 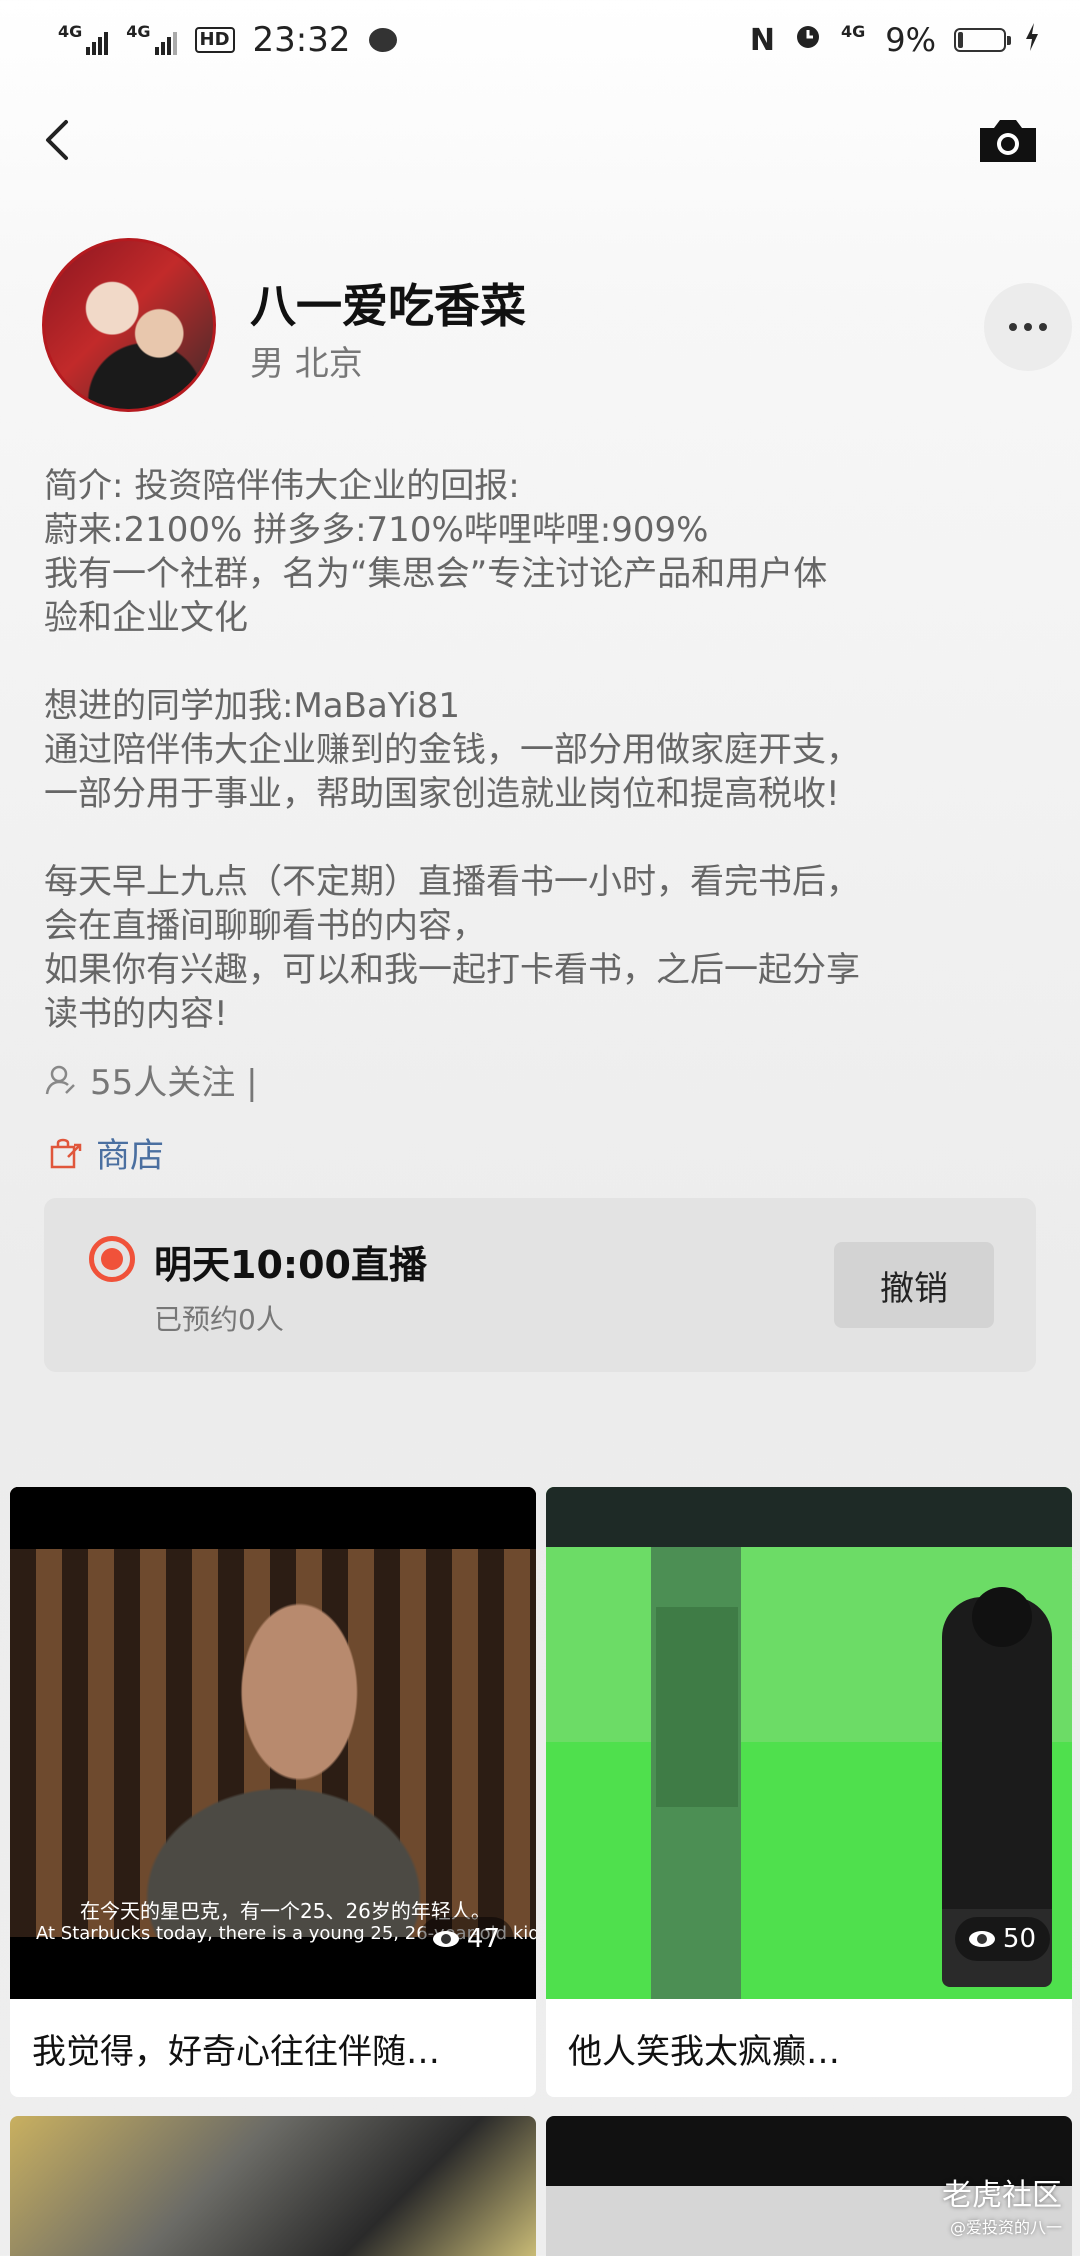 I want to click on person-icon, so click(x=60, y=1079).